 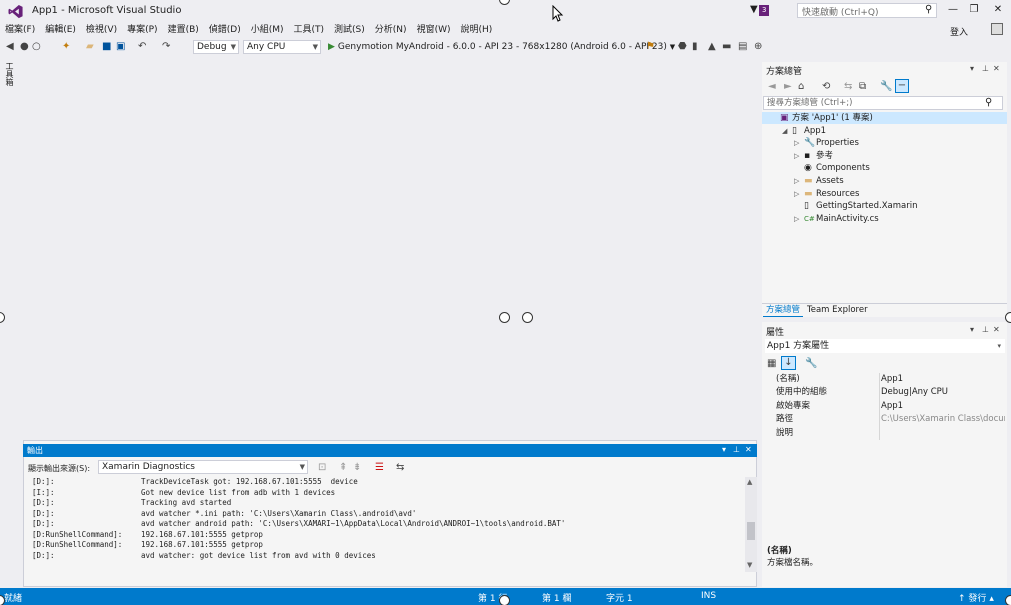 I want to click on property-row: 路徑 C:\Users\Xamarin Class\docur, so click(x=887, y=419).